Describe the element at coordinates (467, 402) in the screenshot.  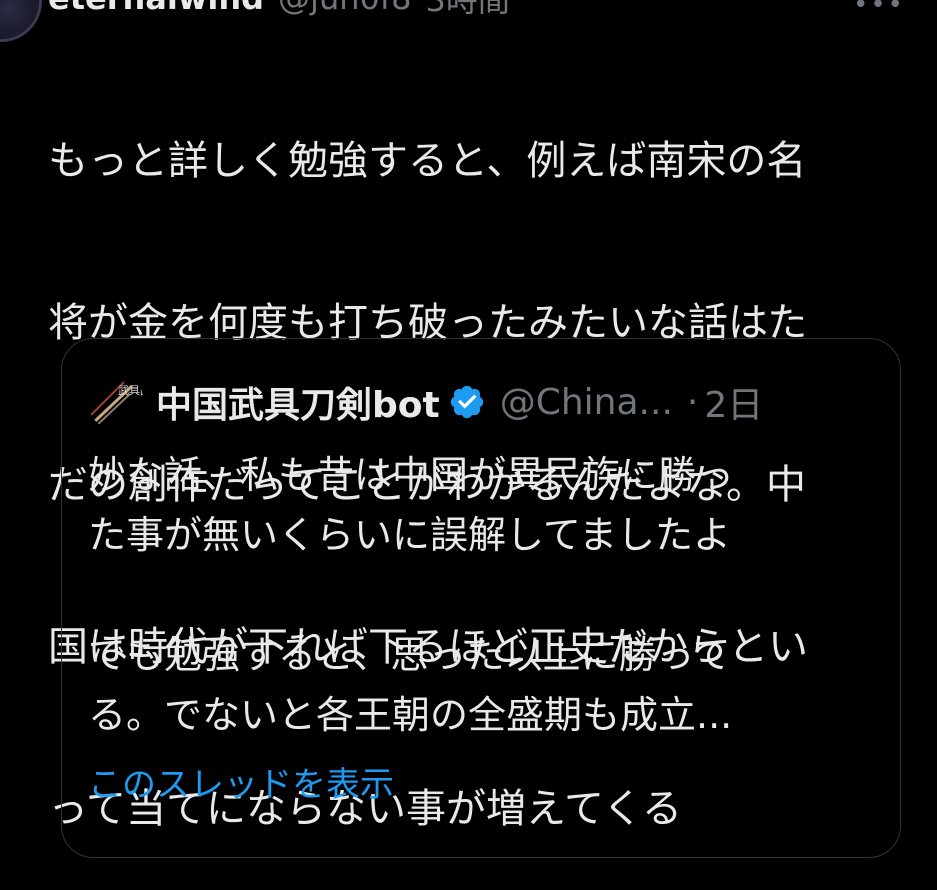
I see `verified-badge-icon` at that location.